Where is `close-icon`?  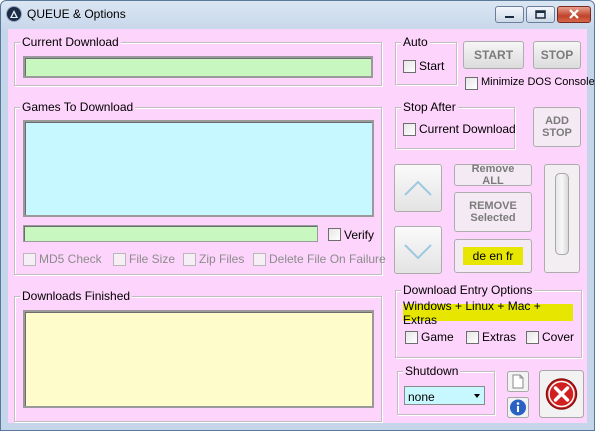 close-icon is located at coordinates (574, 14).